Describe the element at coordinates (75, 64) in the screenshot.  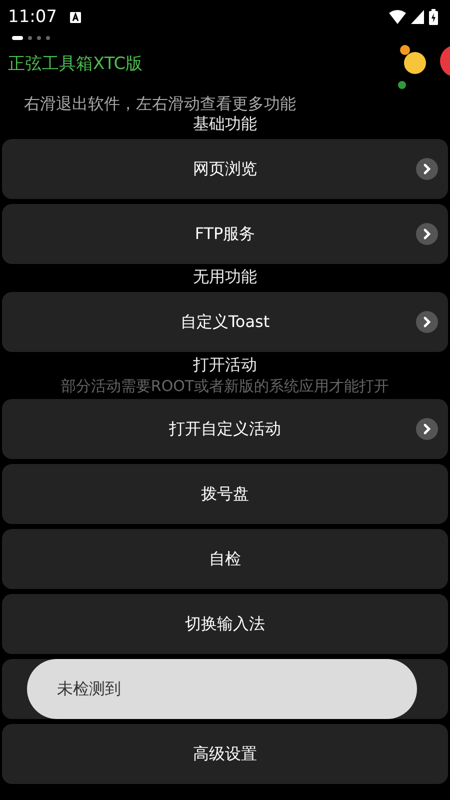
I see `app-title: 正弦工具箱XTC版` at that location.